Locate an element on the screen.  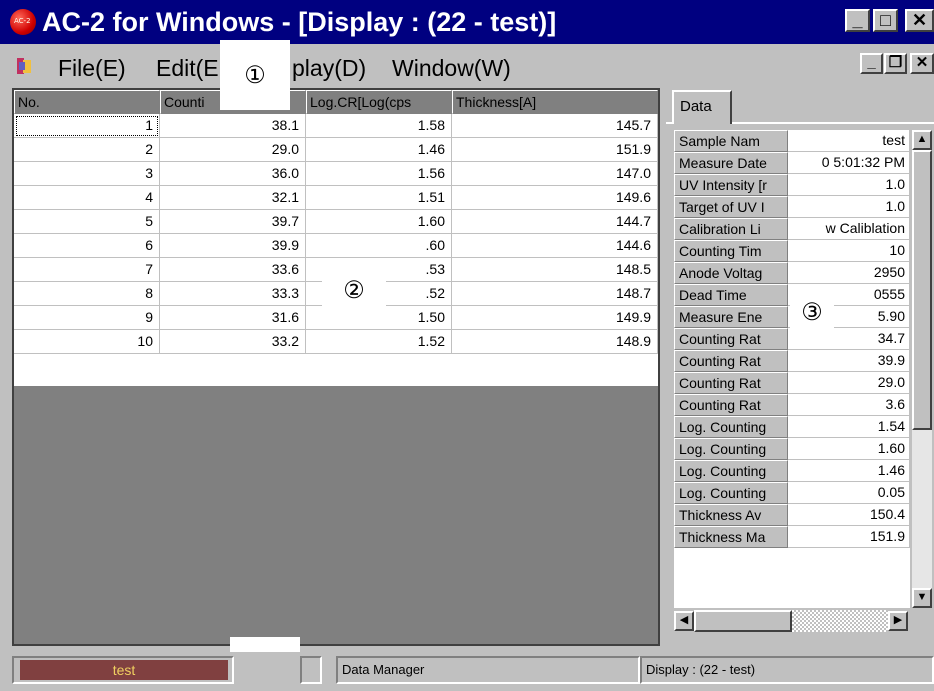
document-icon is located at coordinates (24, 66).